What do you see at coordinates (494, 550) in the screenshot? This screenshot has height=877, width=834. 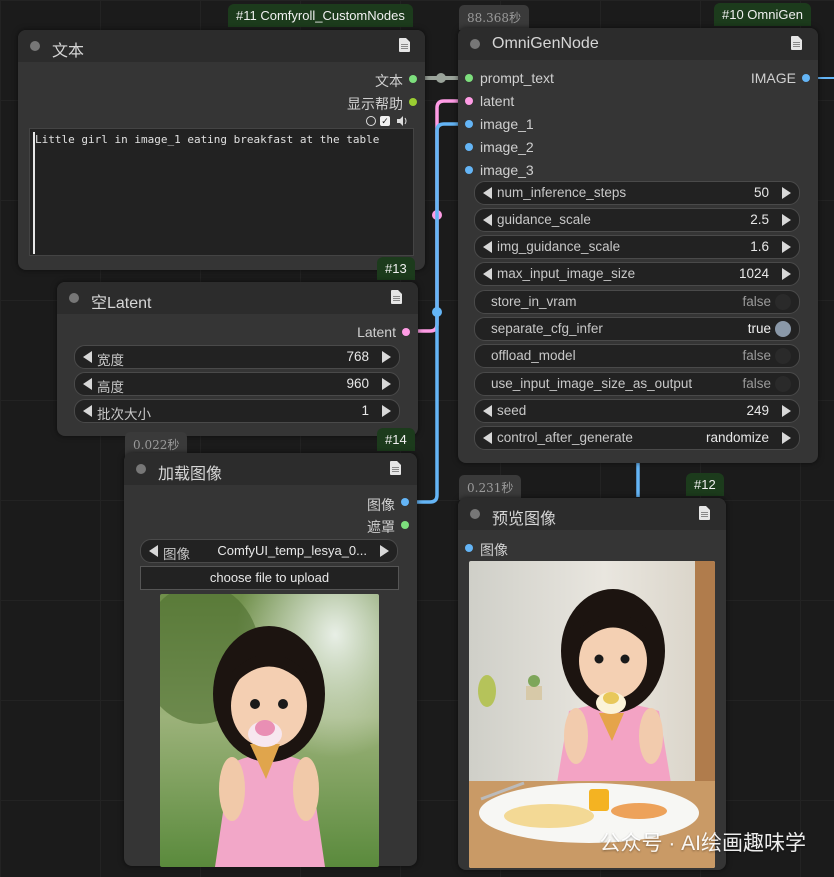 I see `input-image: 图像` at bounding box center [494, 550].